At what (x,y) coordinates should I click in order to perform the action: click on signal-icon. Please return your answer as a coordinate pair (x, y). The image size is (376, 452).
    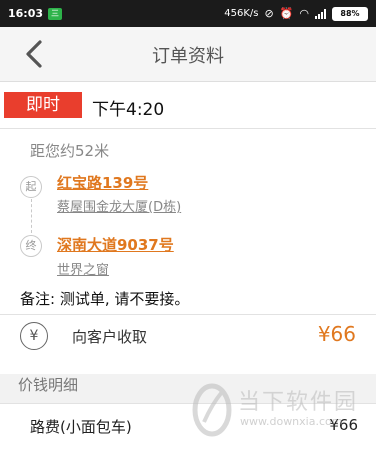
    Looking at the image, I should click on (320, 13).